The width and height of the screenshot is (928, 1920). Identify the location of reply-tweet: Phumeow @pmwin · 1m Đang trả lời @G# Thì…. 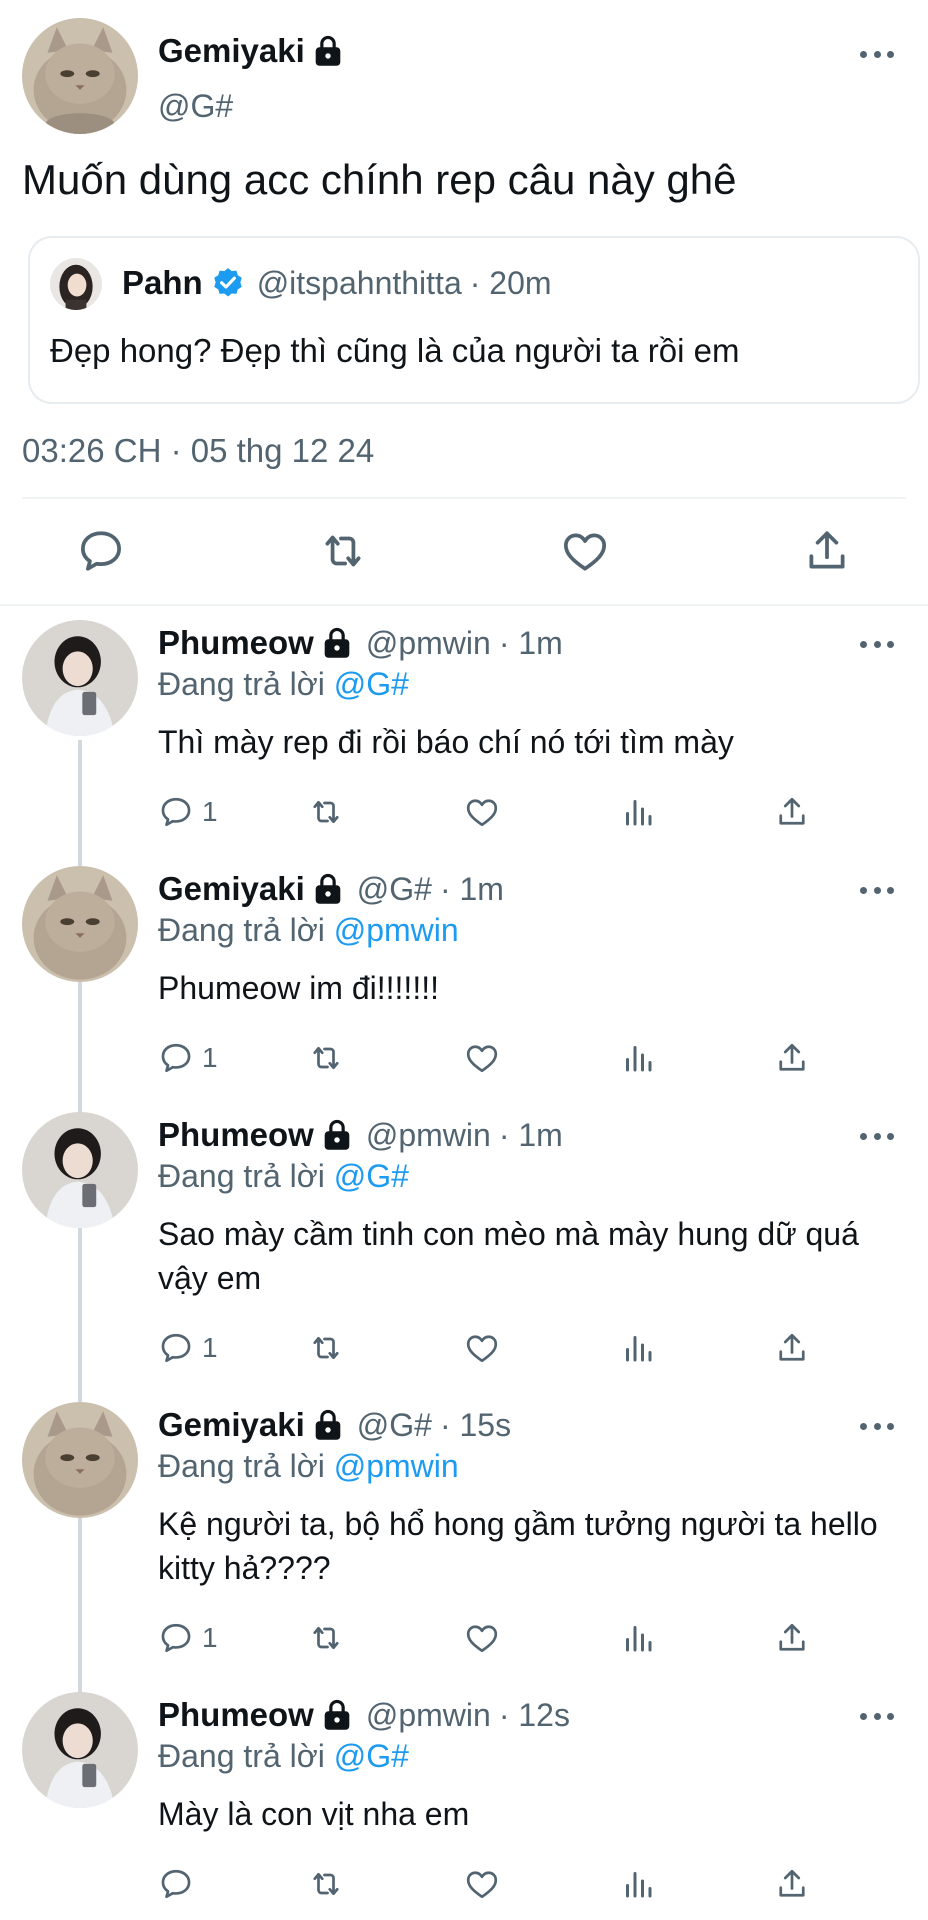
(464, 734).